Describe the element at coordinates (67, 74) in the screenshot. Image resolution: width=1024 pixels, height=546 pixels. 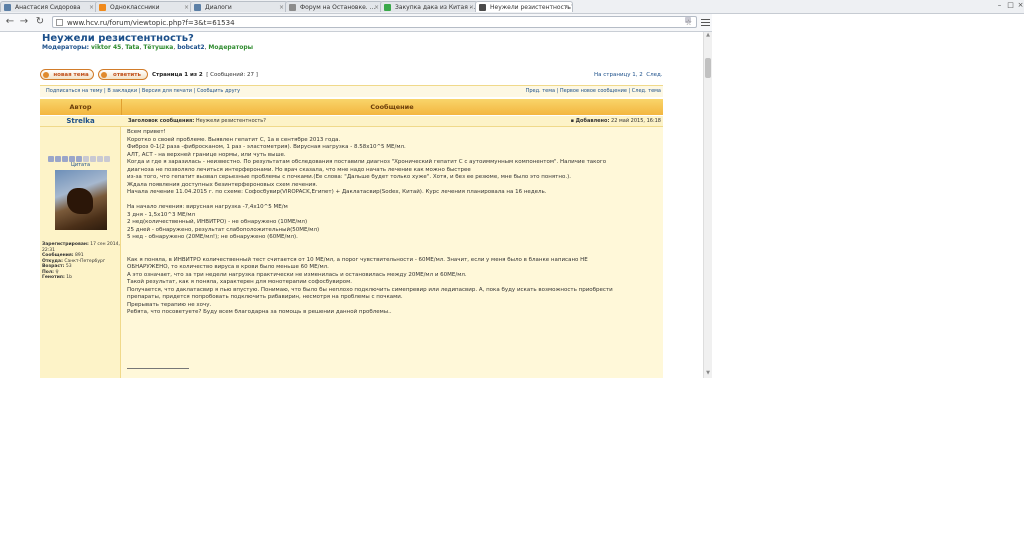
I see `new-topic-button: новая тема` at that location.